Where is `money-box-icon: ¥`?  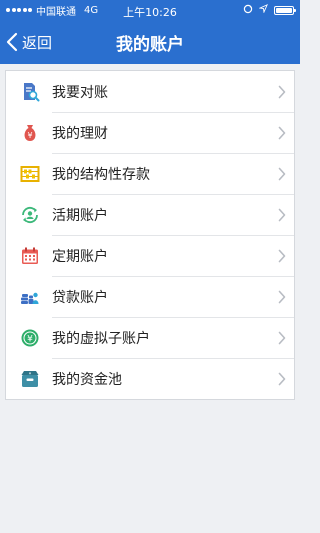 money-box-icon: ¥ is located at coordinates (30, 379).